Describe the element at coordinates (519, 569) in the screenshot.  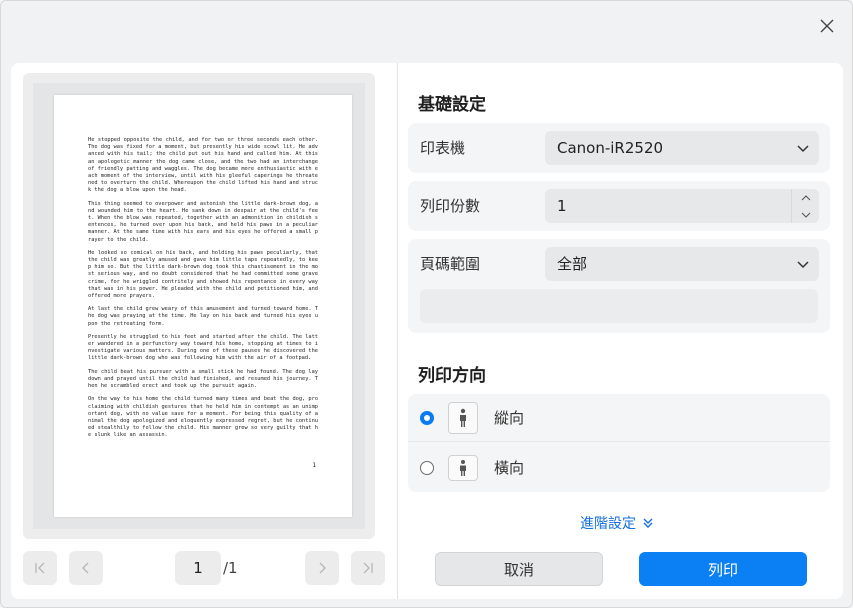
I see `cancel-button: 取消` at that location.